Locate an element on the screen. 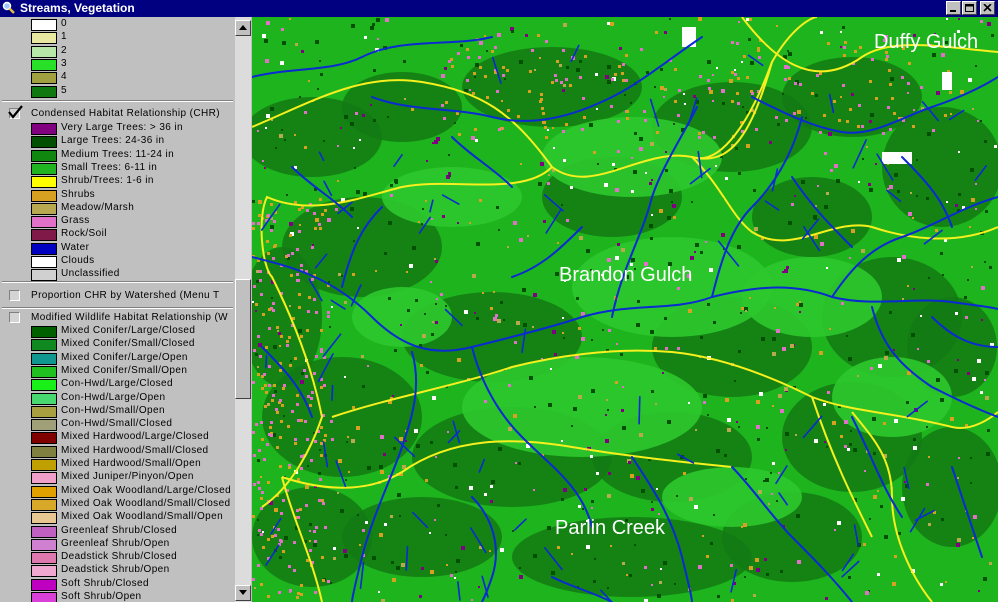  maximize-button is located at coordinates (969, 8).